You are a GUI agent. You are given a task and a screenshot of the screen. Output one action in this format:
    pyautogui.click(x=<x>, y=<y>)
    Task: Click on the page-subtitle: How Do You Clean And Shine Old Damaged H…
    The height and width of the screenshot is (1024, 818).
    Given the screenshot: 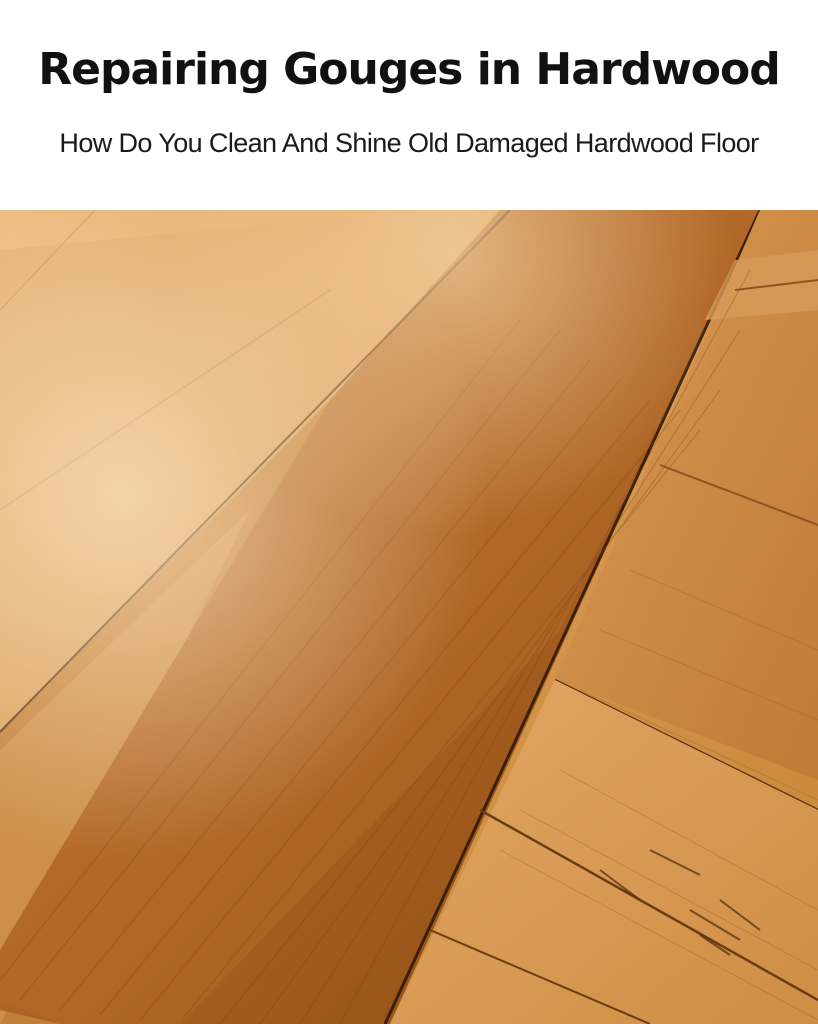 What is the action you would take?
    pyautogui.click(x=409, y=143)
    